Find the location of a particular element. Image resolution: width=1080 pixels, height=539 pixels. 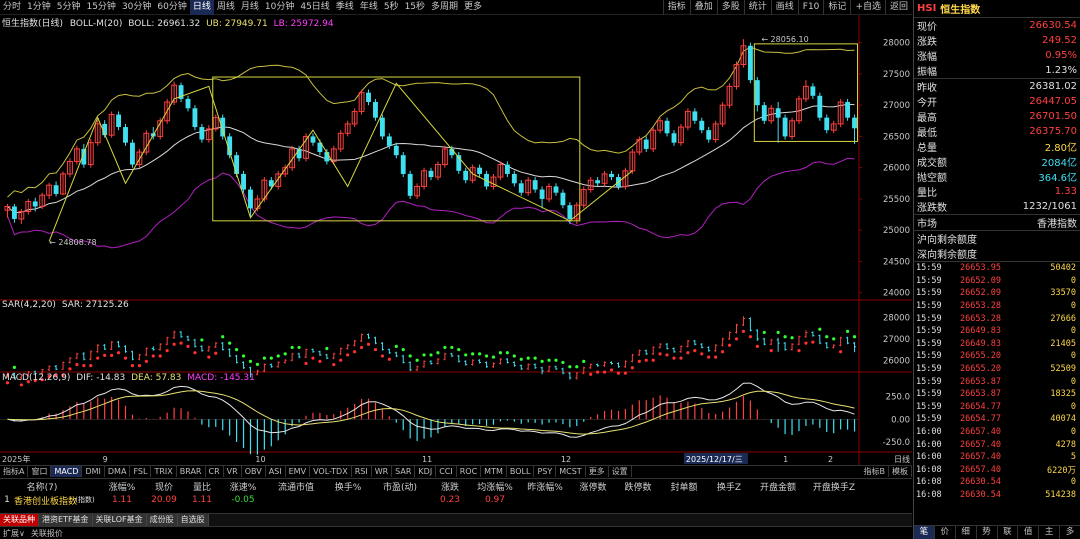

period-tab: 45日线 is located at coordinates (314, 7).